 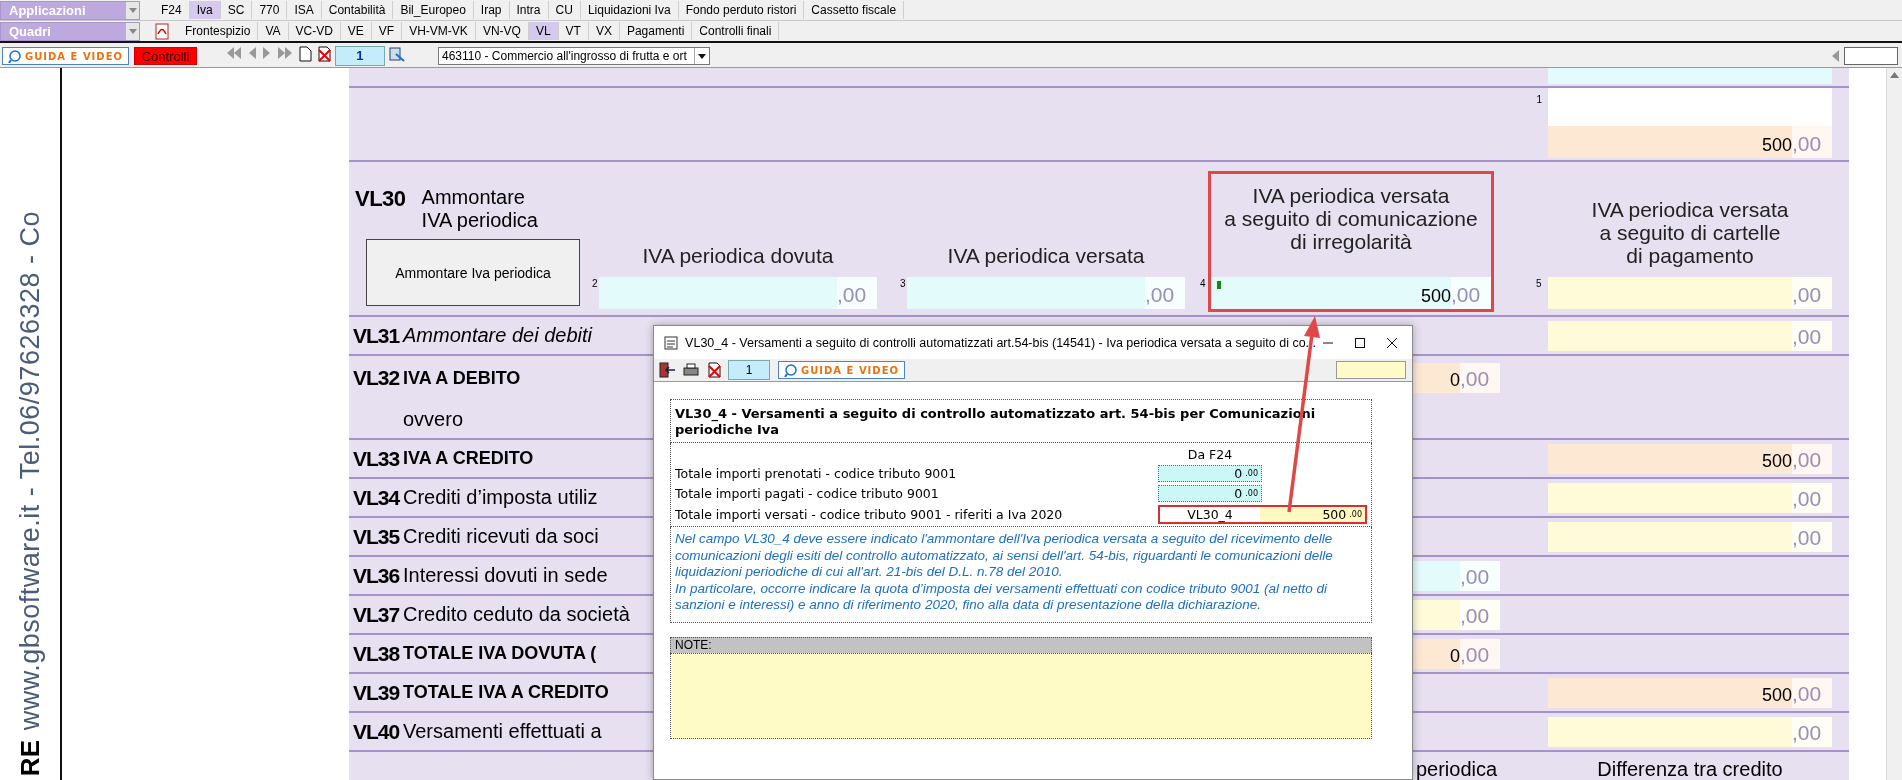 What do you see at coordinates (629, 10) in the screenshot?
I see `tab: Liquidazioni Iva` at bounding box center [629, 10].